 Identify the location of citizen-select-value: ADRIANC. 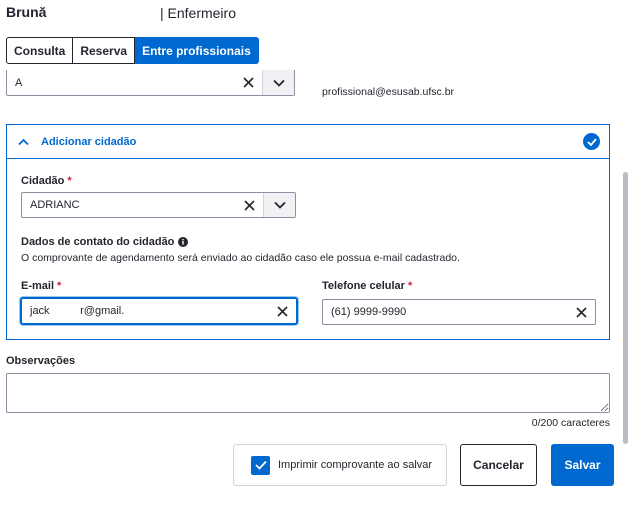
(55, 205).